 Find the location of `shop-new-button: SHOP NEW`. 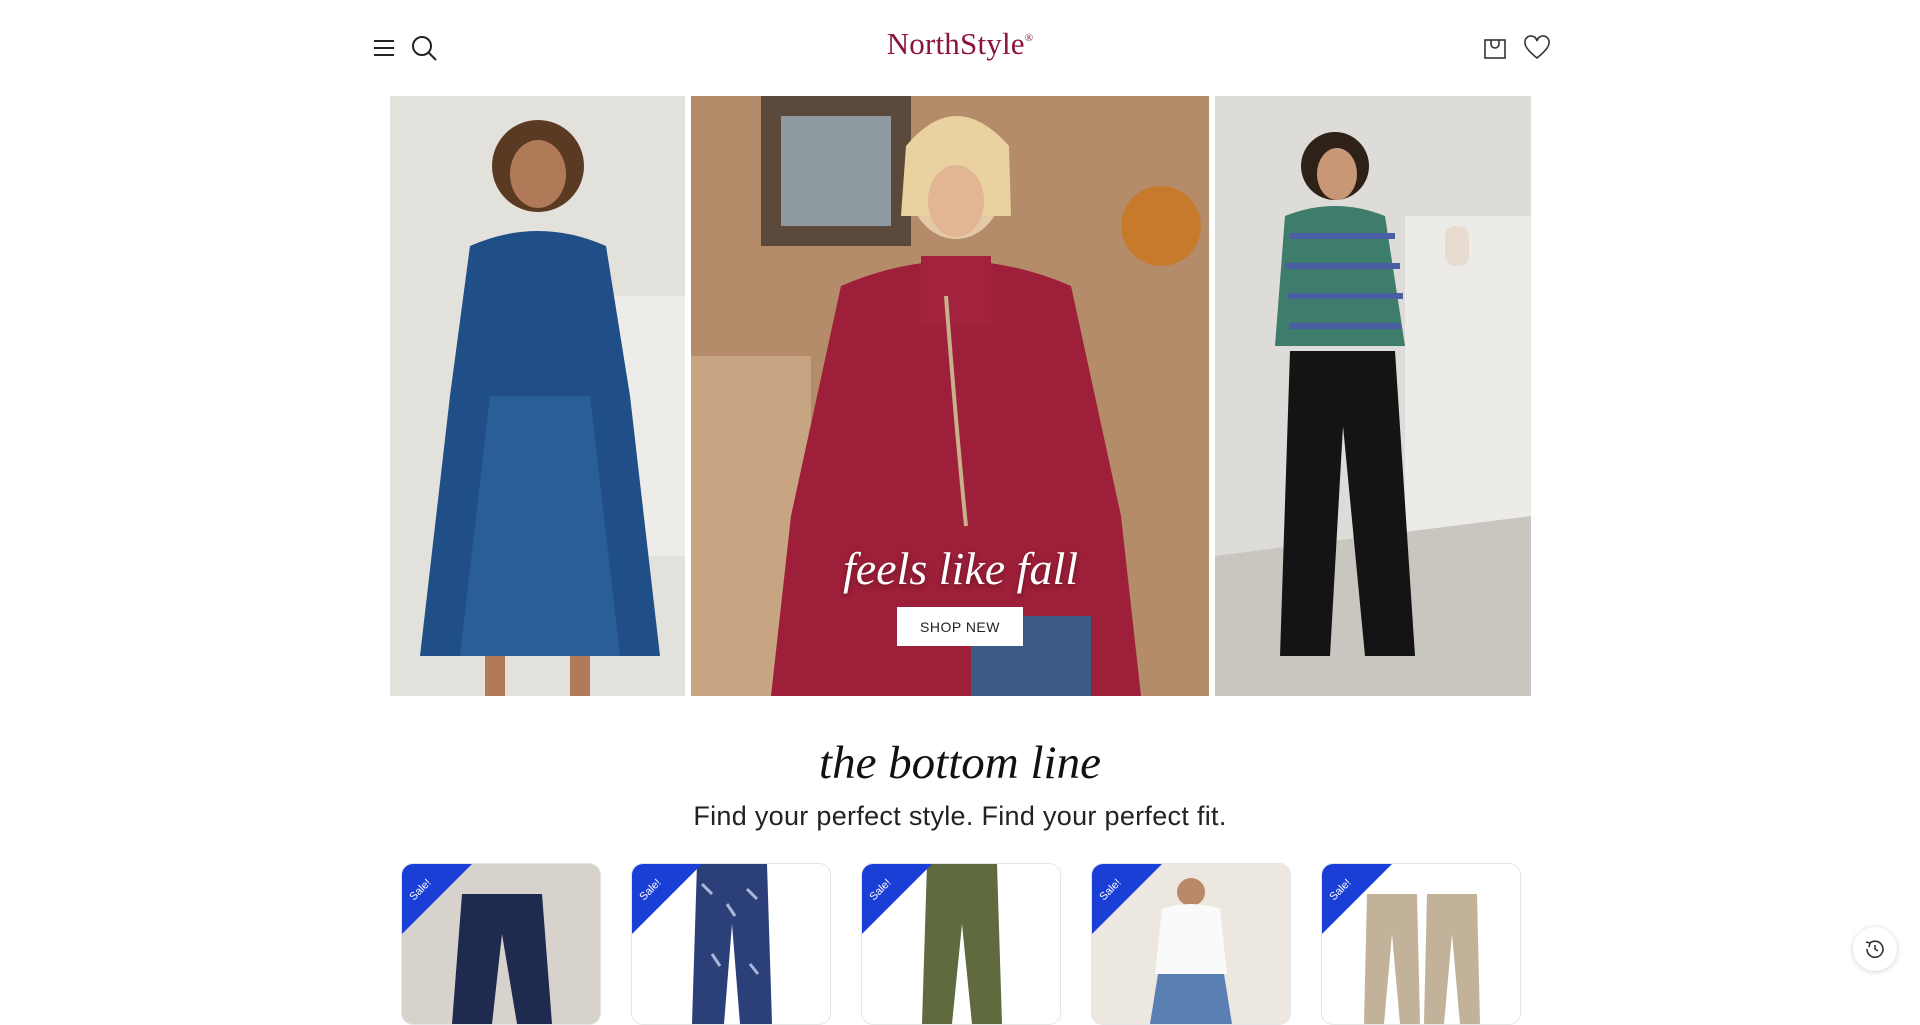

shop-new-button: SHOP NEW is located at coordinates (960, 626).